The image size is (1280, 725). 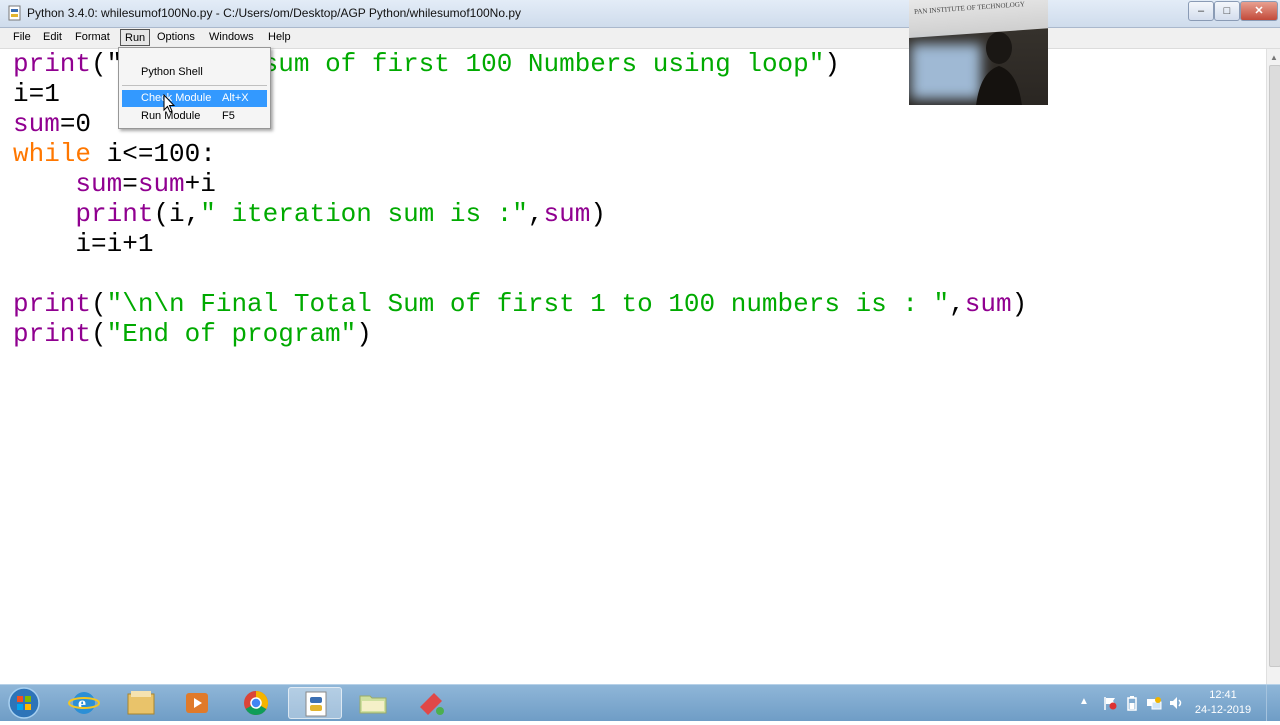 I want to click on code-token: =0, so click(x=75, y=124).